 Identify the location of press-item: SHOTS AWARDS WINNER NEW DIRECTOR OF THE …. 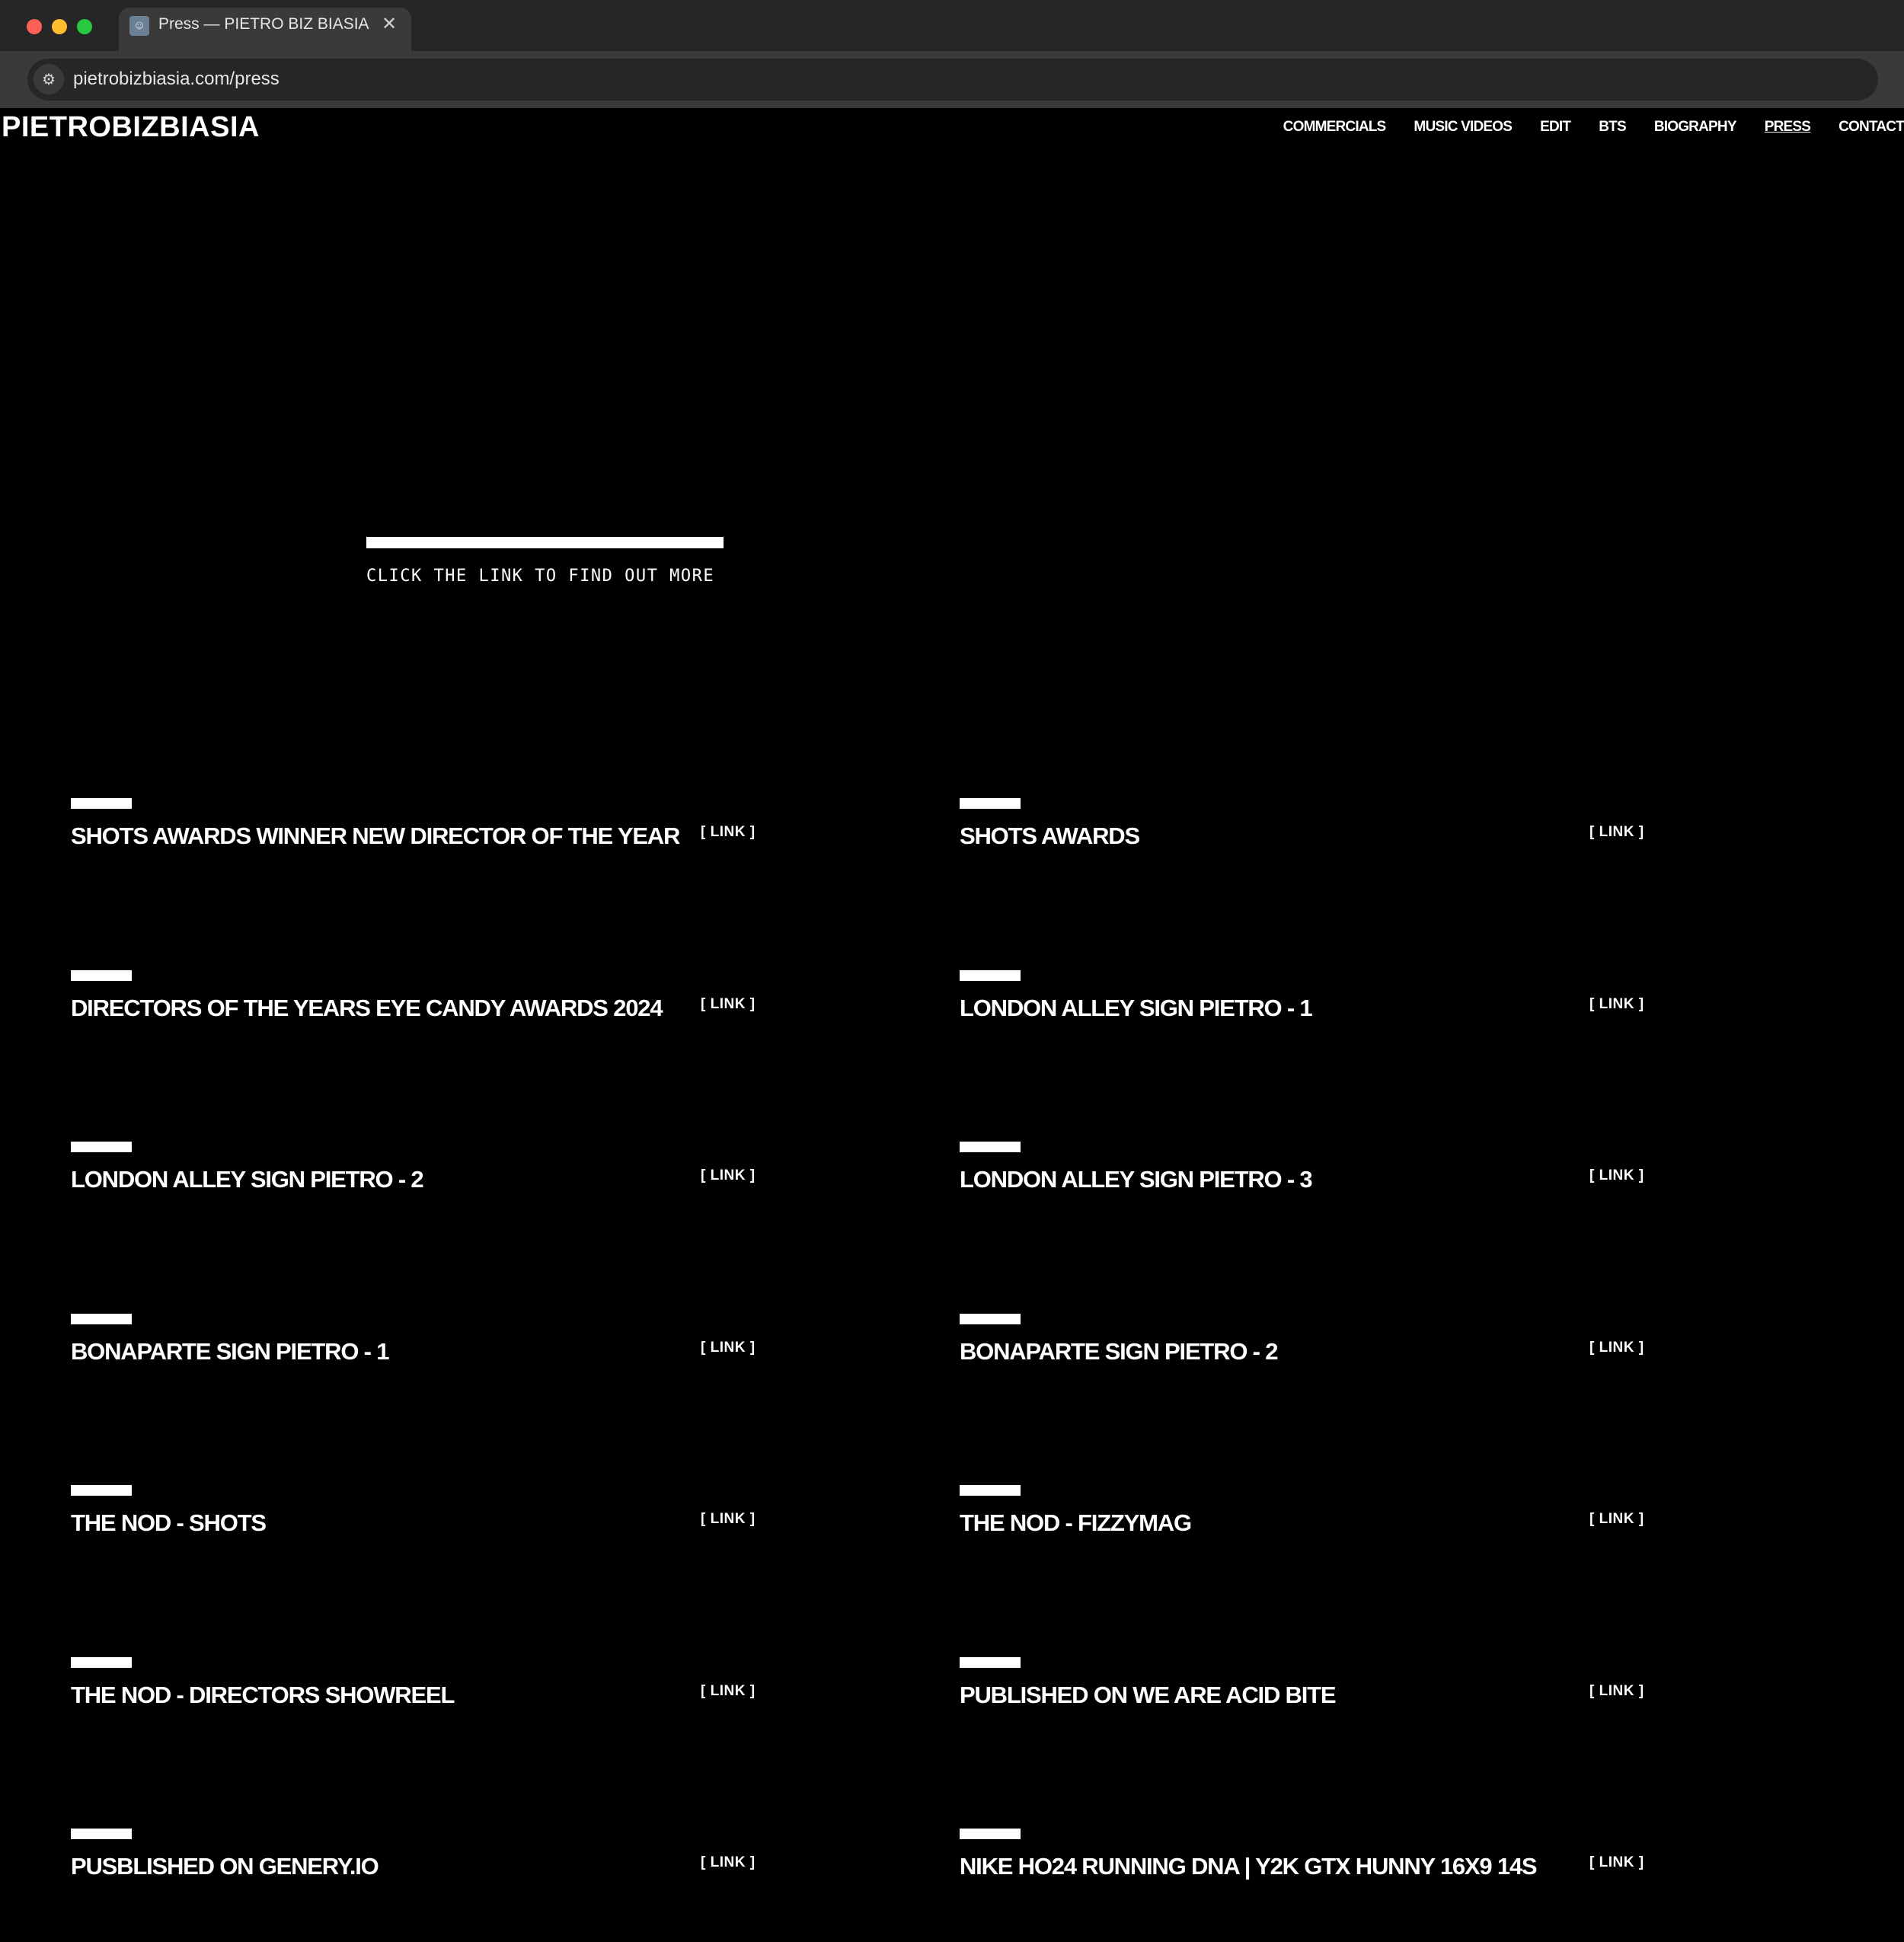
(452, 840).